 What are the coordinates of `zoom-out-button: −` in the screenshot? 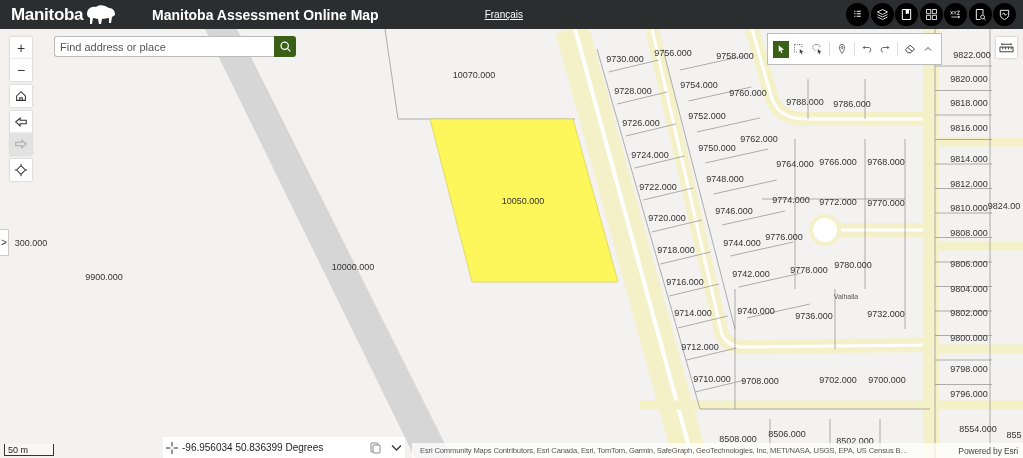 It's located at (21, 70).